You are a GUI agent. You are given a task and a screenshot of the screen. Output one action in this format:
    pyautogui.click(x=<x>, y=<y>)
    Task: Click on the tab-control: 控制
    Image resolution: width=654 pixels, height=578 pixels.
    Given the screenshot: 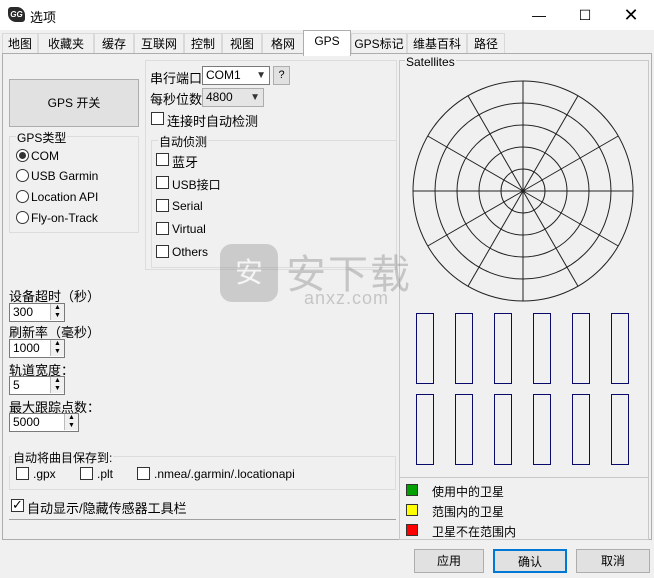 What is the action you would take?
    pyautogui.click(x=203, y=43)
    